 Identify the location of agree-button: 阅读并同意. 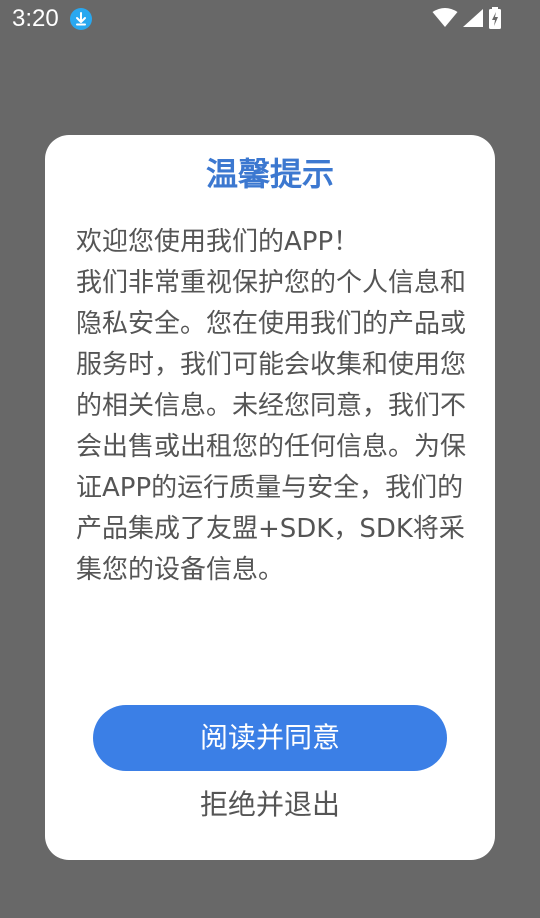
(270, 738).